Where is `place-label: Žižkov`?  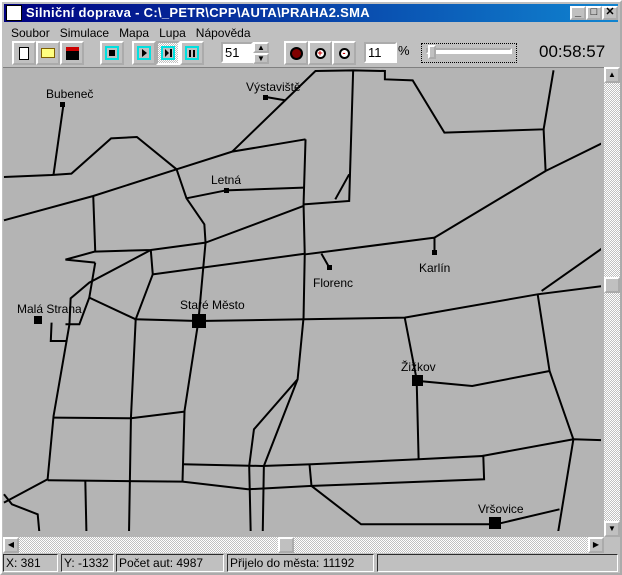 place-label: Žižkov is located at coordinates (418, 367).